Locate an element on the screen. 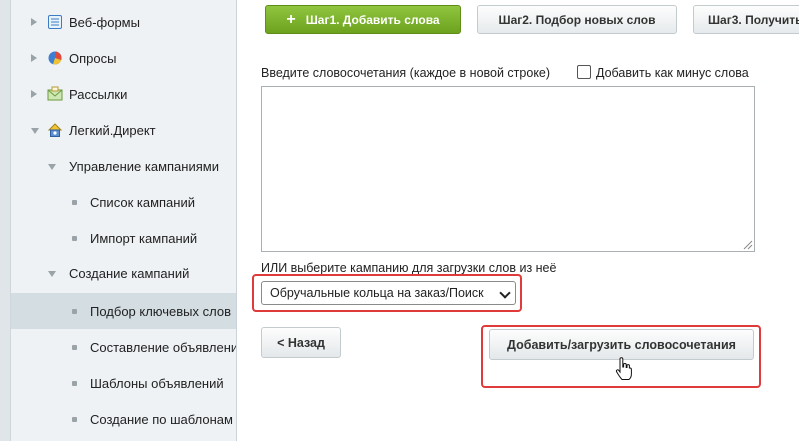  sidebar-item-webforms: Веб-формы is located at coordinates (123, 22).